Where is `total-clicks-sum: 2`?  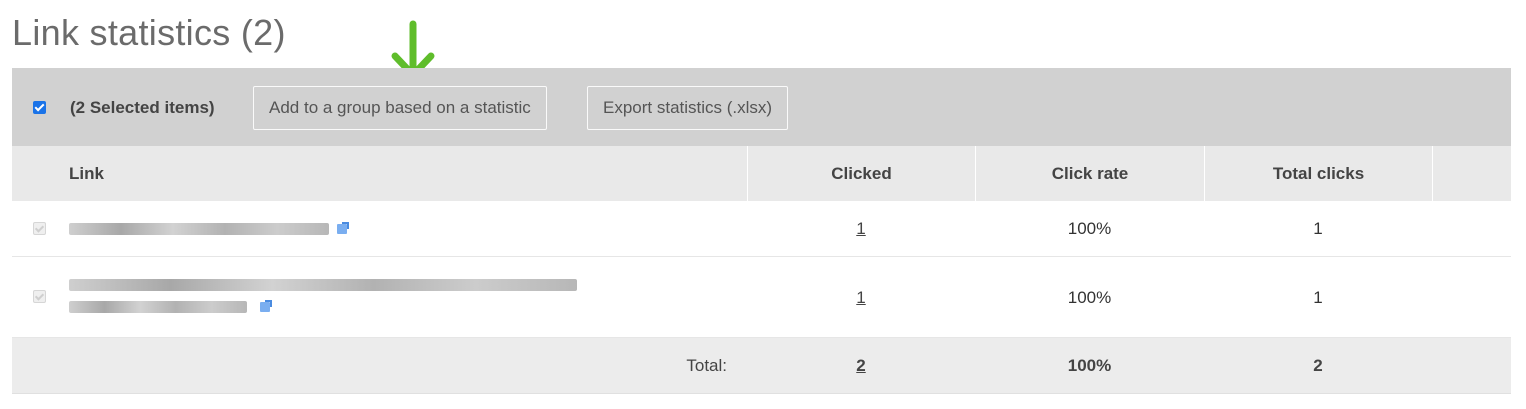 total-clicks-sum: 2 is located at coordinates (1318, 365).